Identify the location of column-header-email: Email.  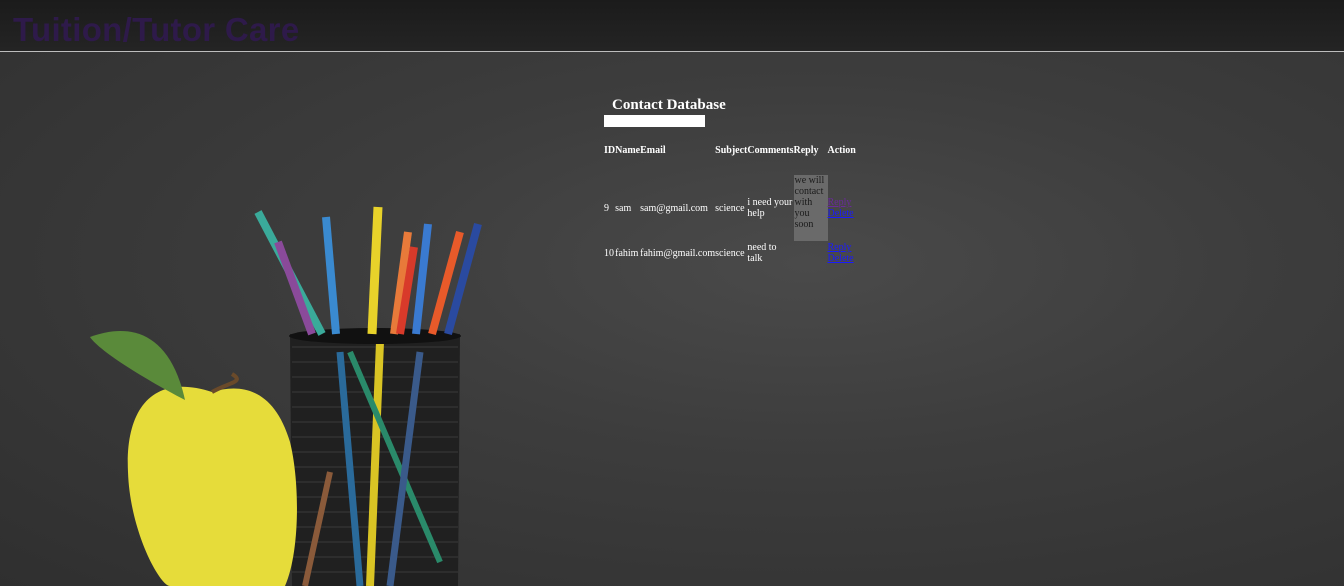
(653, 150).